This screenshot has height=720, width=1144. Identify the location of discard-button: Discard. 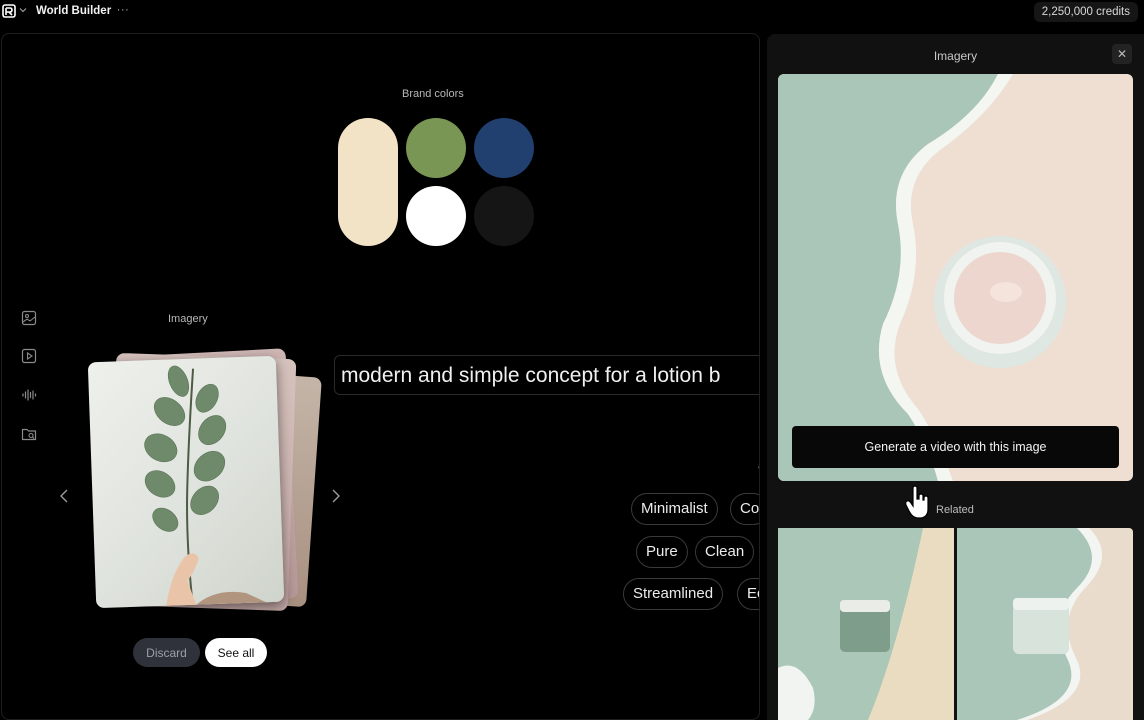
(166, 652).